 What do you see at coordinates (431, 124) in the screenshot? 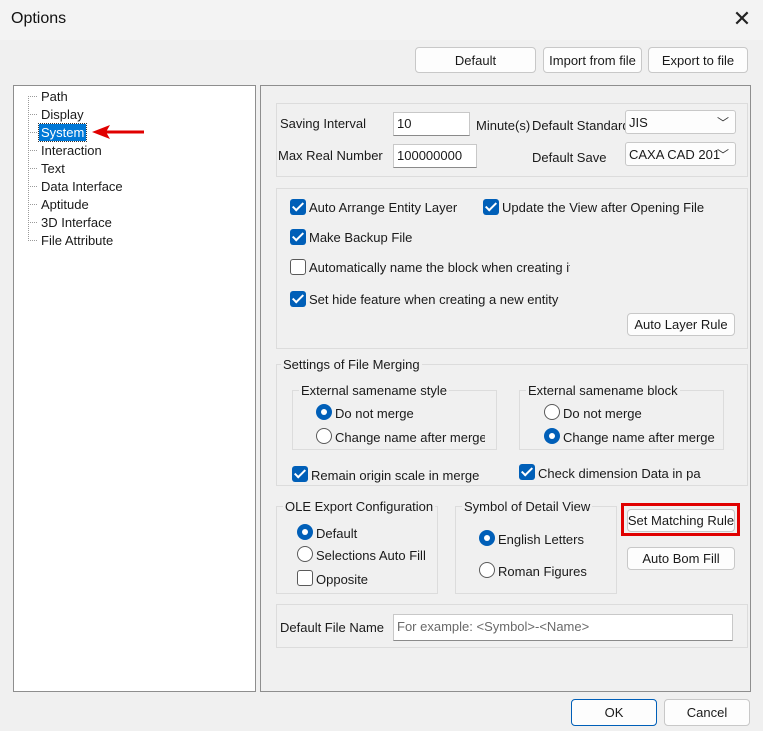
I see `saving-interval-input: 10` at bounding box center [431, 124].